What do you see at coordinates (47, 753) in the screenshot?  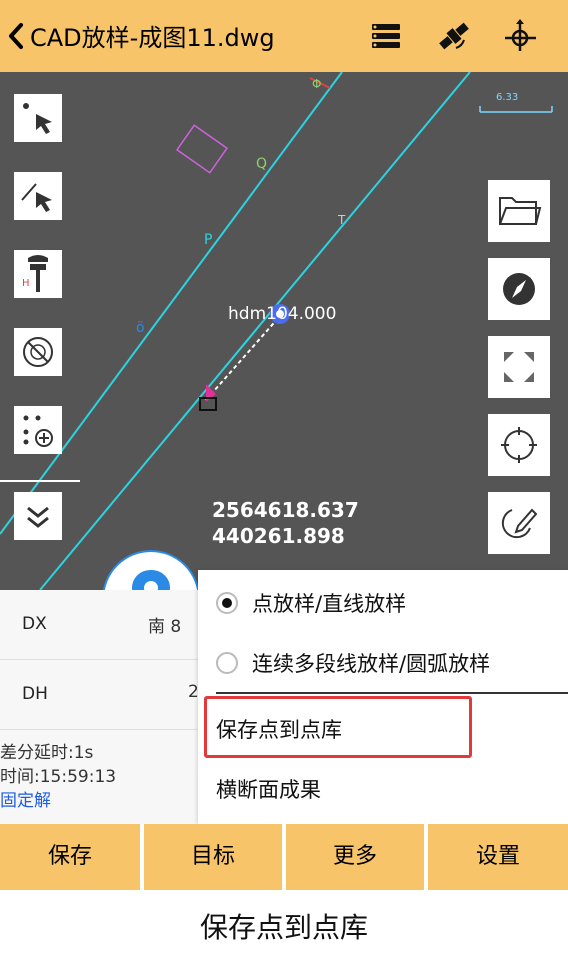 I see `diff-delay: 差分延时:1s` at bounding box center [47, 753].